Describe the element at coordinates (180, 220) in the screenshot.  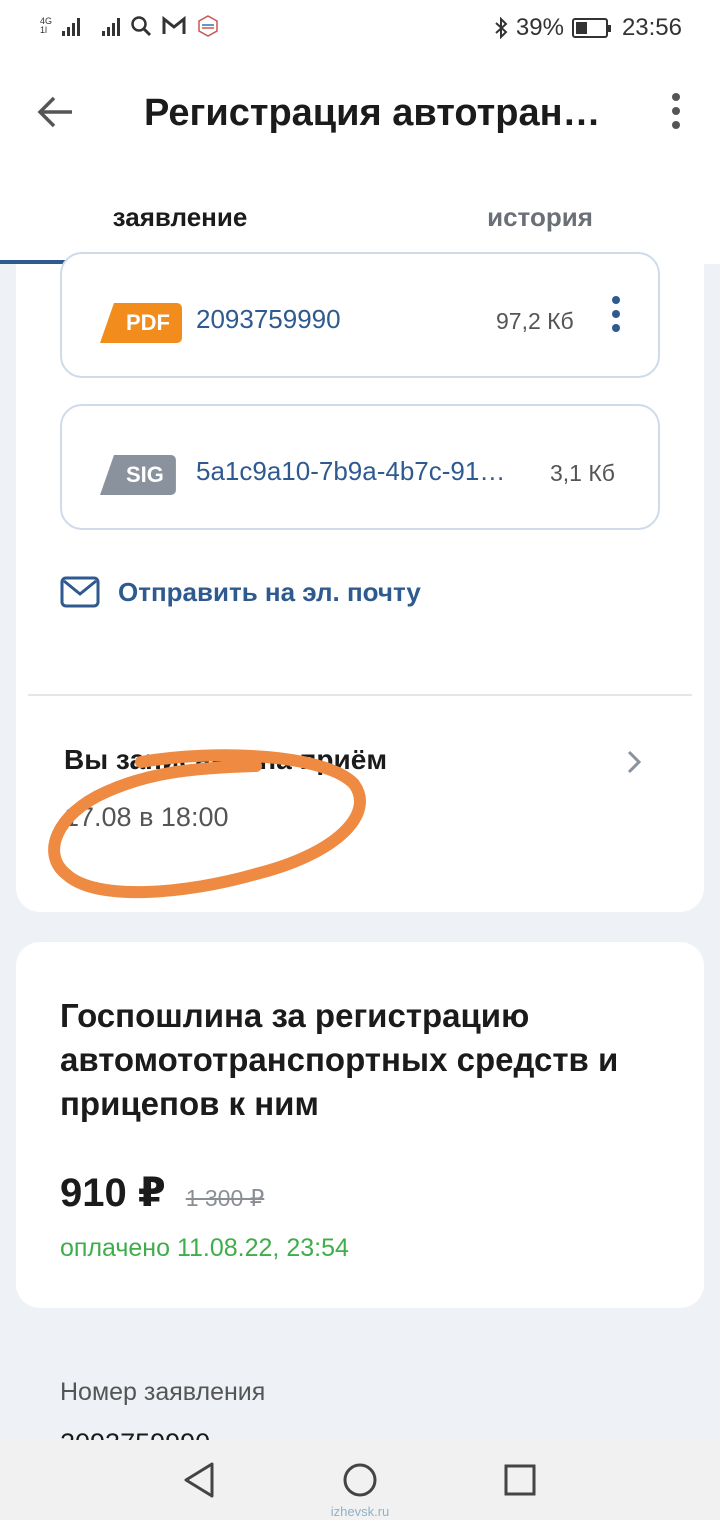
I see `tab-application: заявление` at that location.